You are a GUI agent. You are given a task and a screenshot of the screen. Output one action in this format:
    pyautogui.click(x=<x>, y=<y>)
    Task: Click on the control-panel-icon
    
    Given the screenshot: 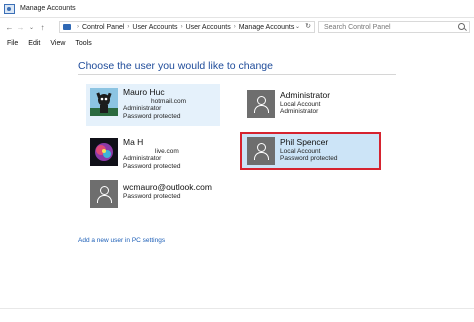 What is the action you would take?
    pyautogui.click(x=9, y=8)
    